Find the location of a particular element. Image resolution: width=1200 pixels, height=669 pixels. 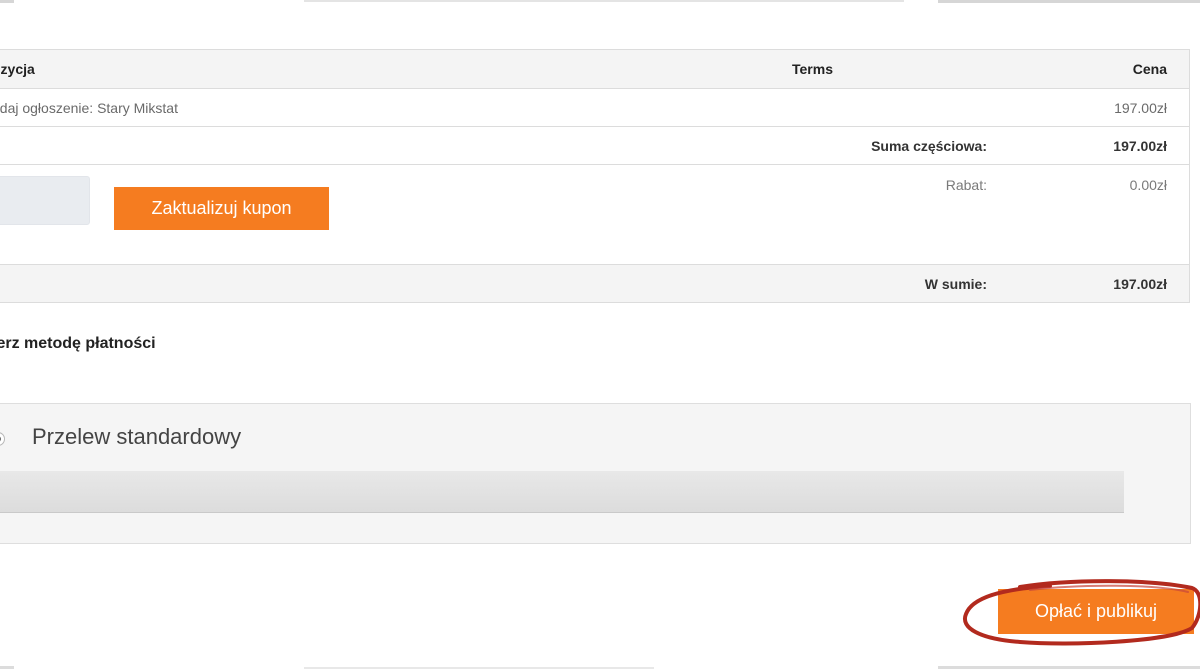

table-header-row: ozycja Terms Cena is located at coordinates (595, 69).